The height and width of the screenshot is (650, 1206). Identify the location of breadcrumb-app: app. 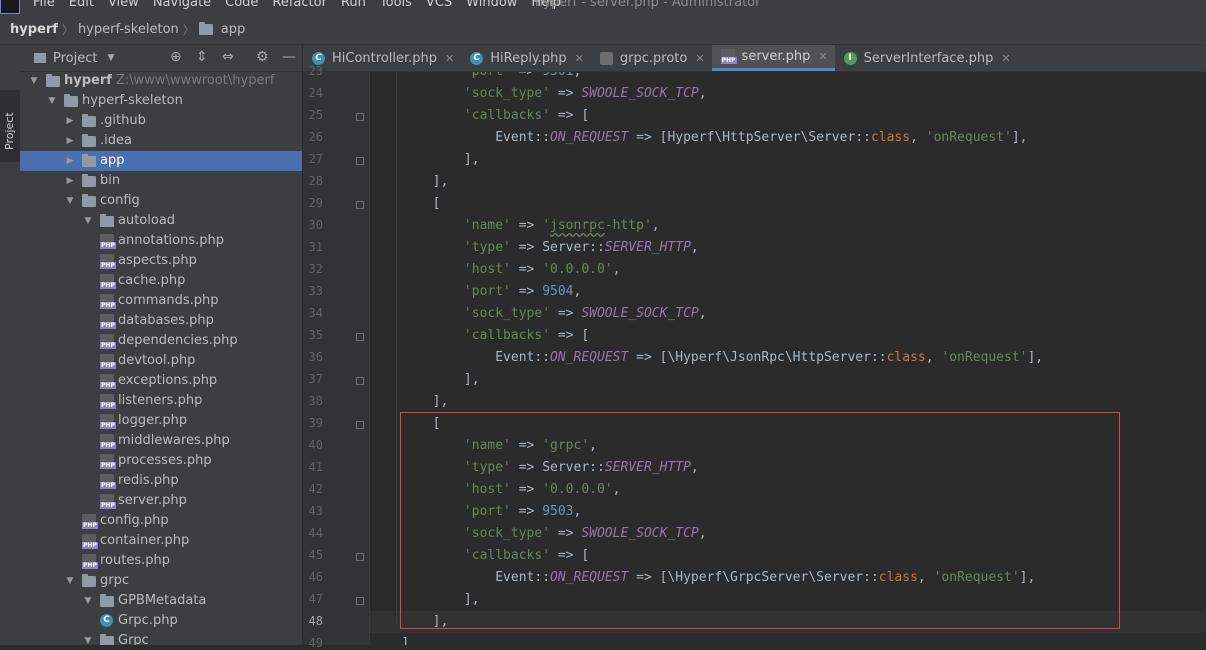
(233, 29).